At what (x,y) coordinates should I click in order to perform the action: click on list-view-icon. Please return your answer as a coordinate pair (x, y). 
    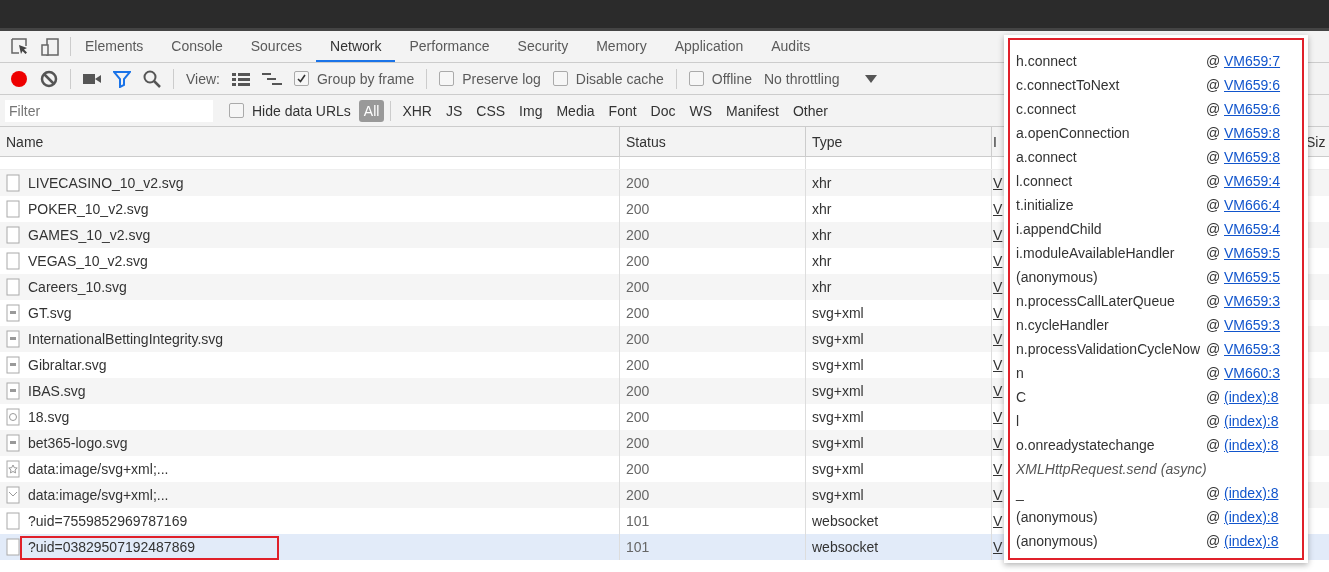
    Looking at the image, I should click on (241, 78).